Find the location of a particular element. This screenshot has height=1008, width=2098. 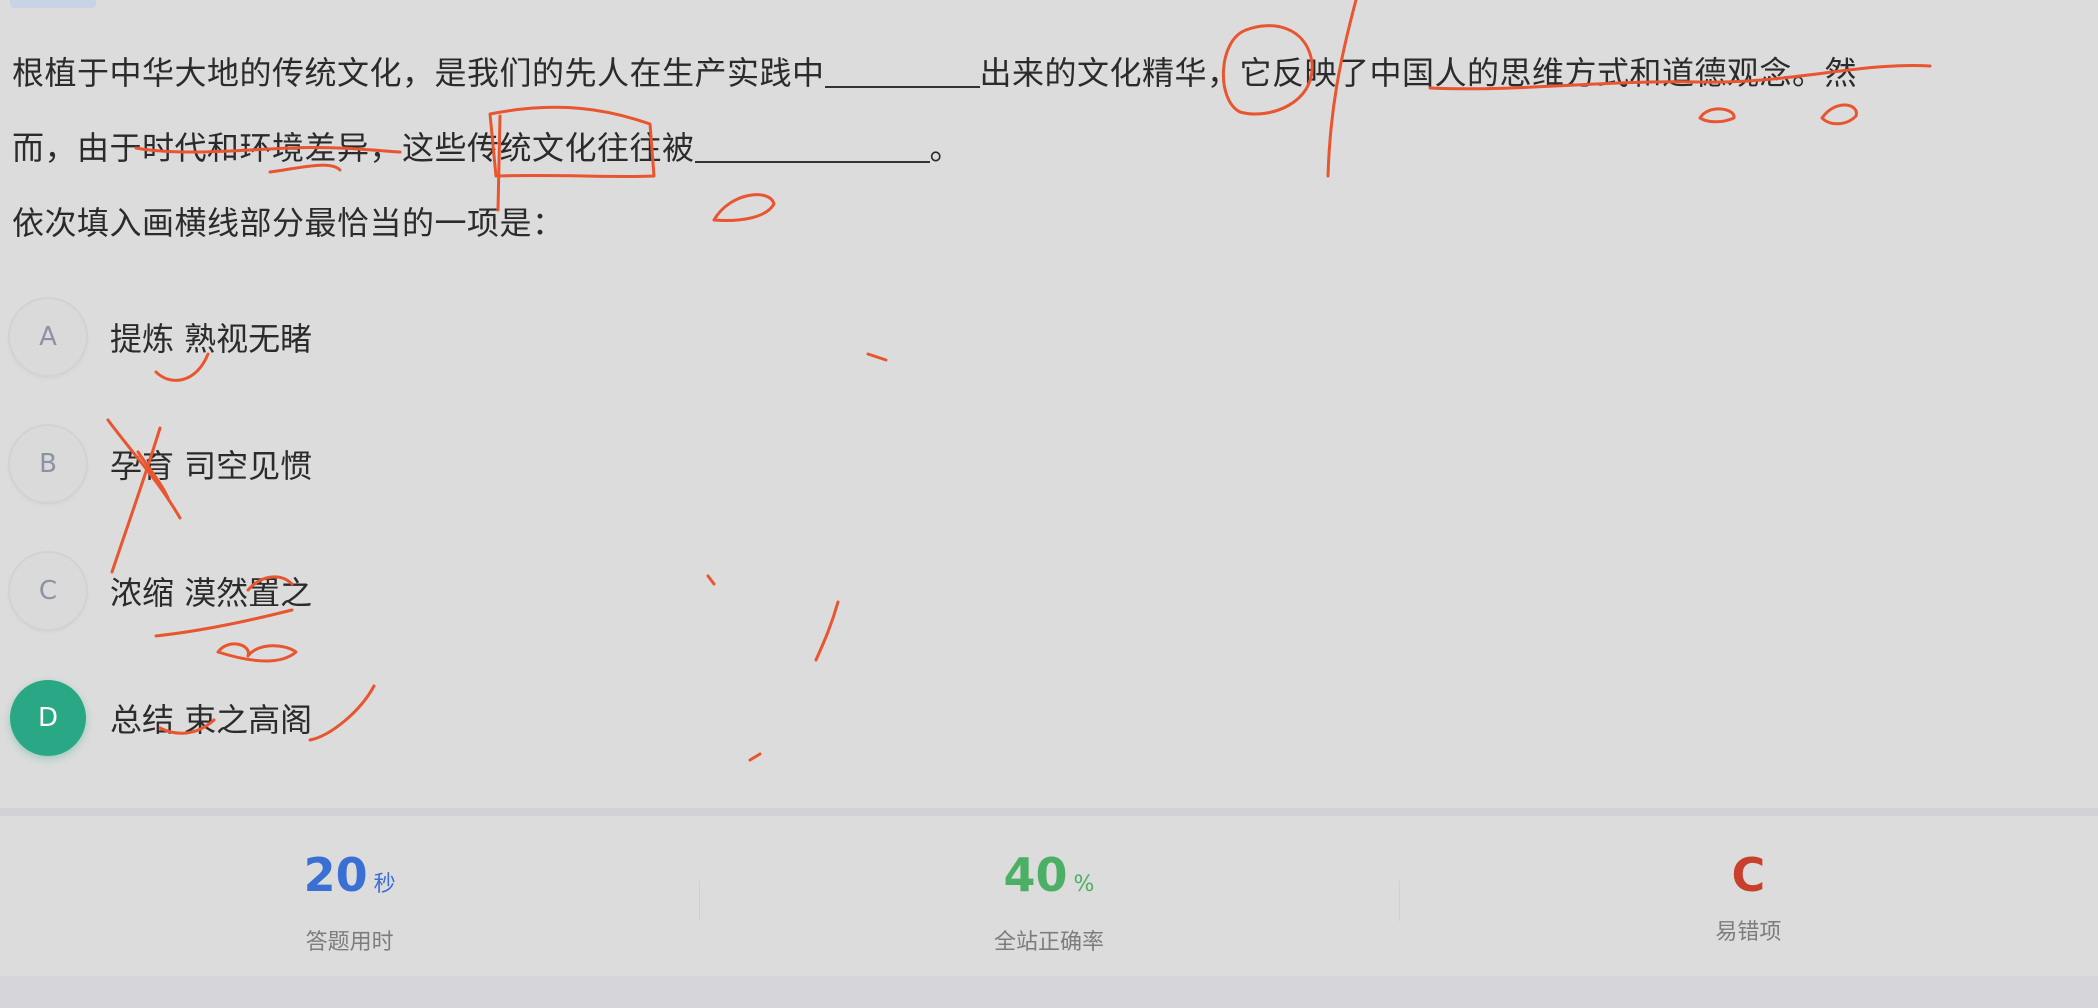

stat-accuracy-value-wrap: 40% is located at coordinates (1049, 880).